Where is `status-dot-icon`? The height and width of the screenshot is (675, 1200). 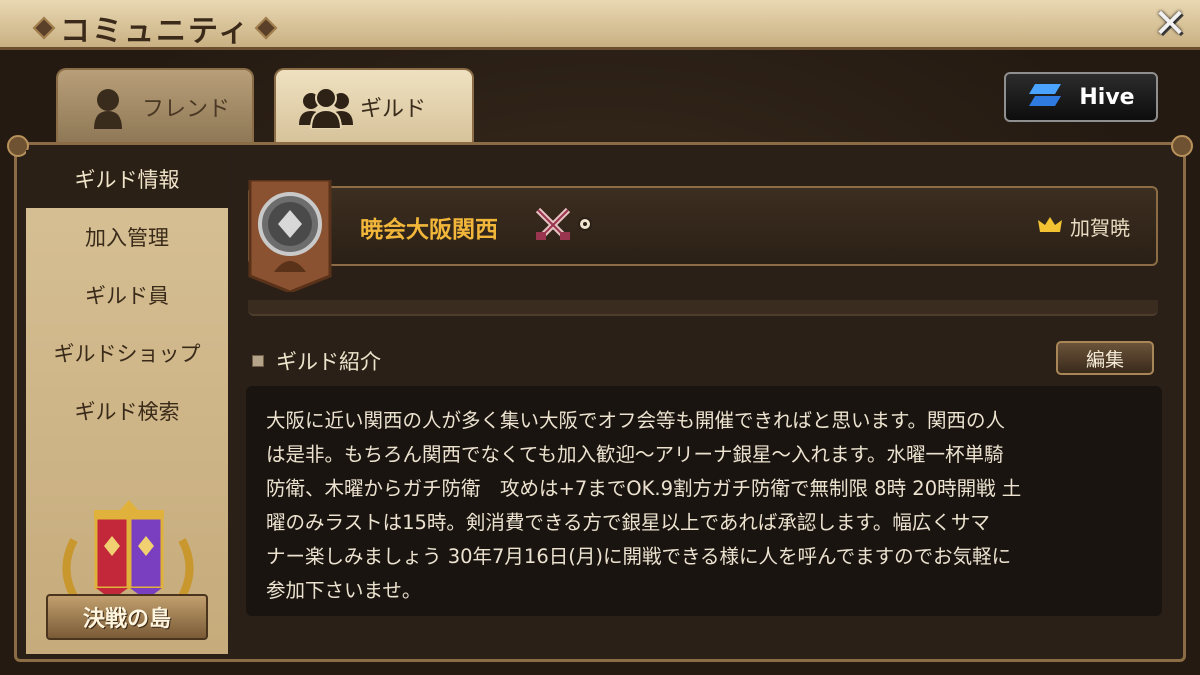
status-dot-icon is located at coordinates (585, 224).